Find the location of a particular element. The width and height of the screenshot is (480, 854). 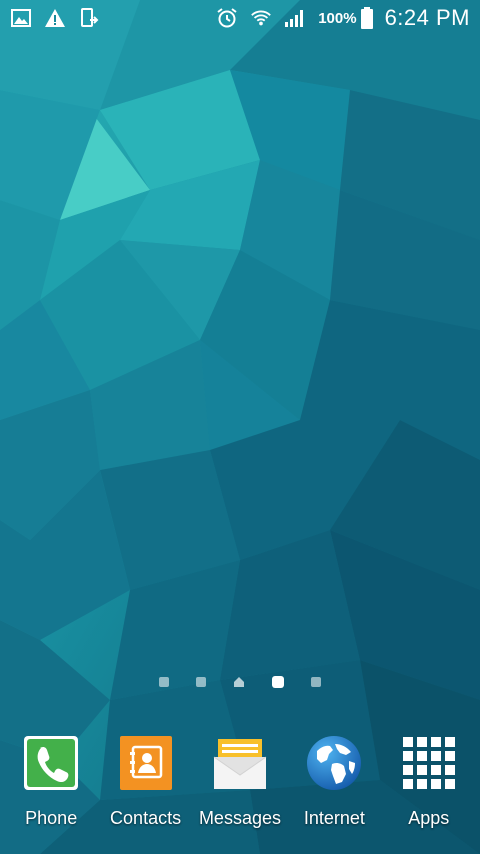

app-label: Phone is located at coordinates (51, 818).